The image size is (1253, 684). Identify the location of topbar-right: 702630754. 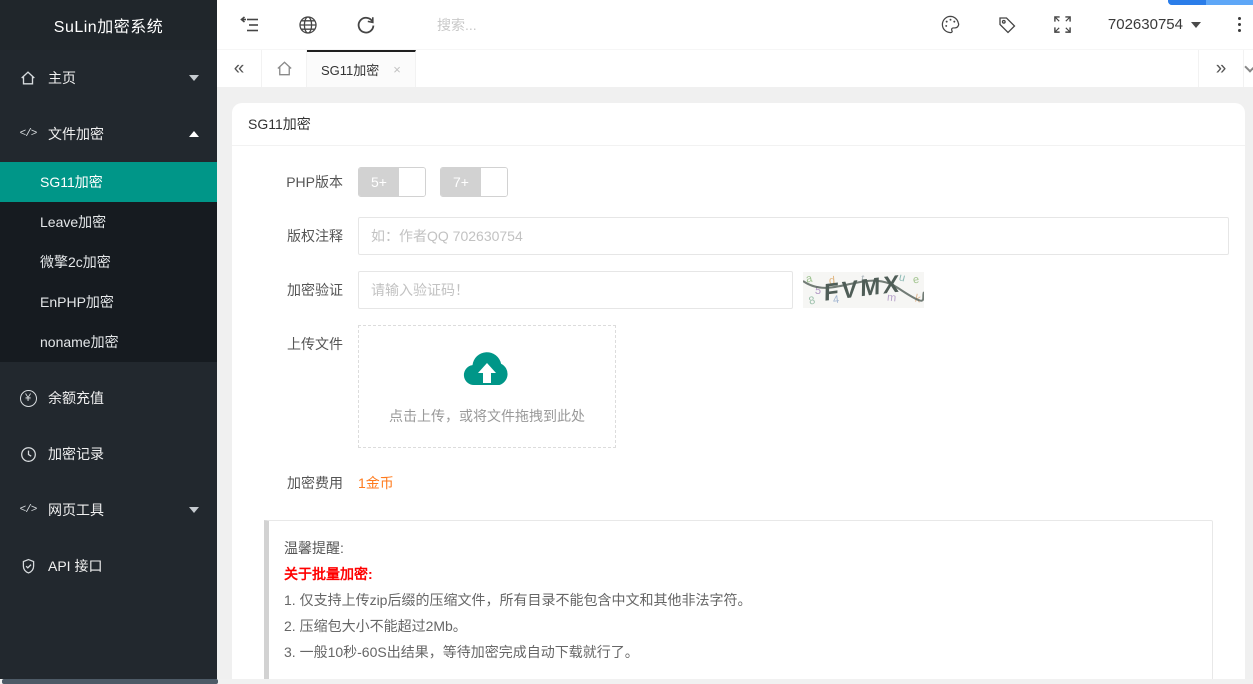
(1079, 25).